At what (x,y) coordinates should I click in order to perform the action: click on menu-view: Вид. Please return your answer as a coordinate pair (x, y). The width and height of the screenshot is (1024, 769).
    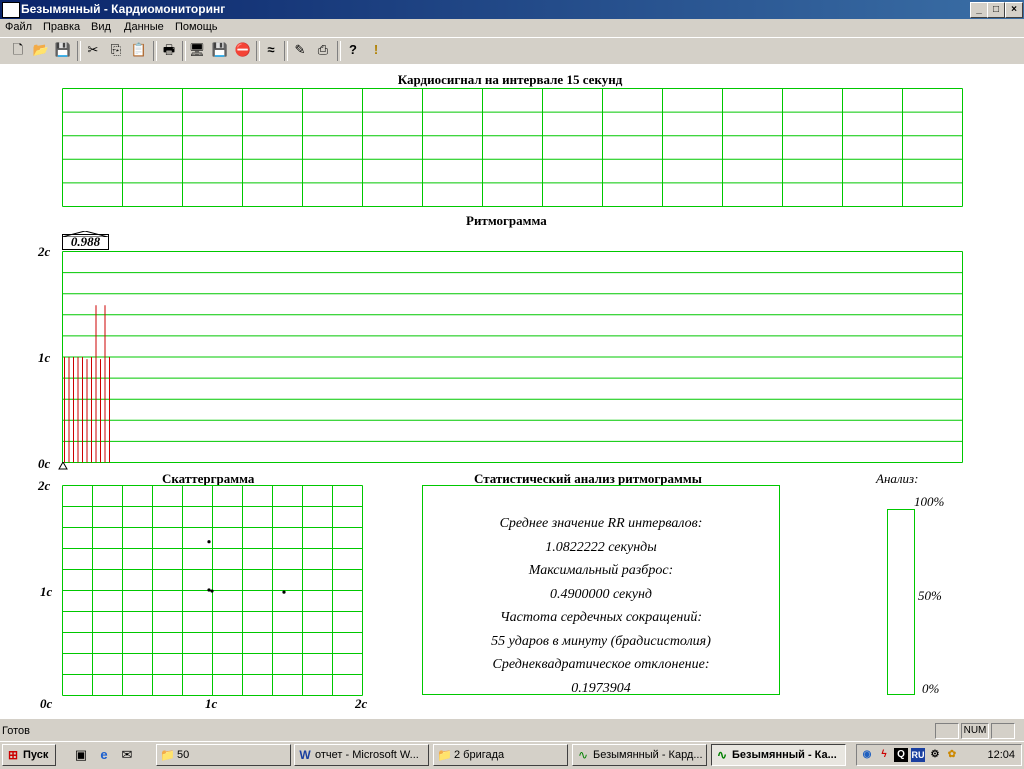
    Looking at the image, I should click on (101, 27).